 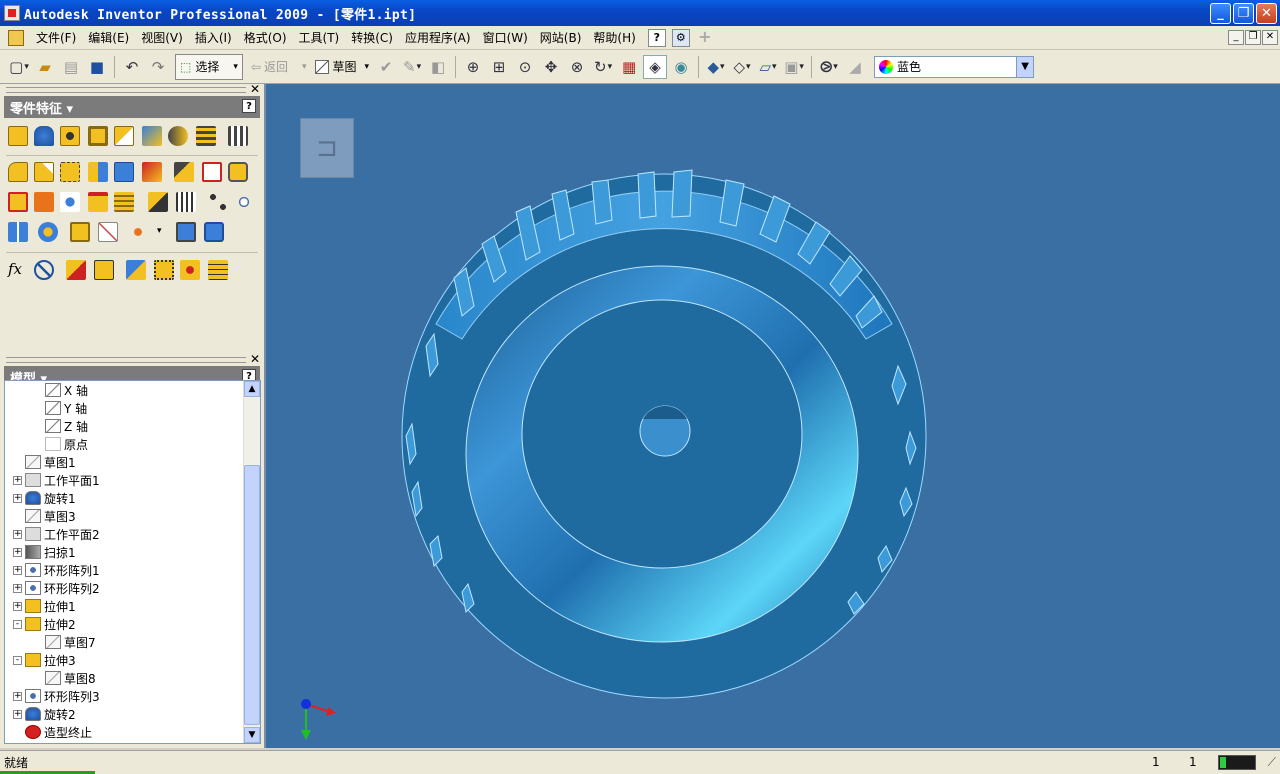 I want to click on create-ifeature-icon, so click(x=136, y=270).